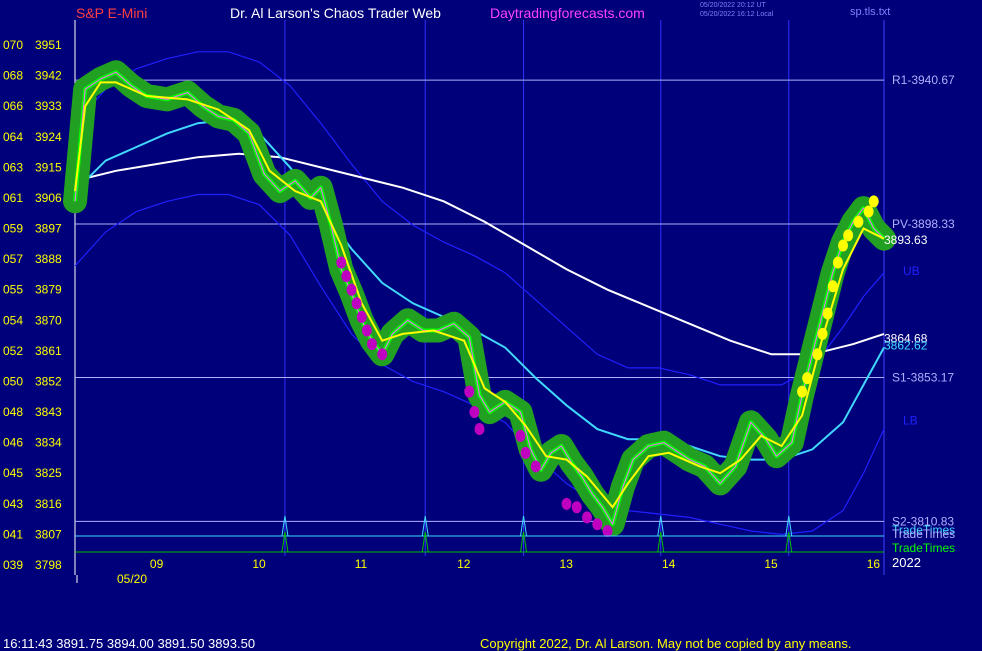 The height and width of the screenshot is (651, 982). Describe the element at coordinates (13, 320) in the screenshot. I see `y-tick-code: 054` at that location.